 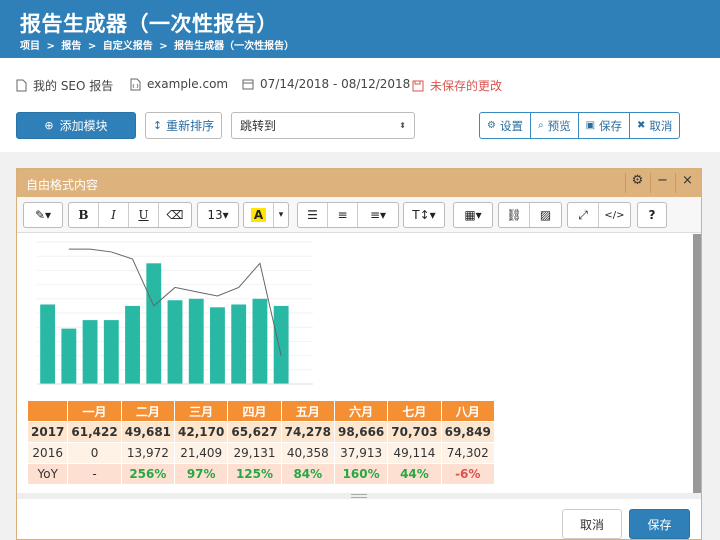 What do you see at coordinates (592, 524) in the screenshot?
I see `footer-cancel-button: 取消` at bounding box center [592, 524].